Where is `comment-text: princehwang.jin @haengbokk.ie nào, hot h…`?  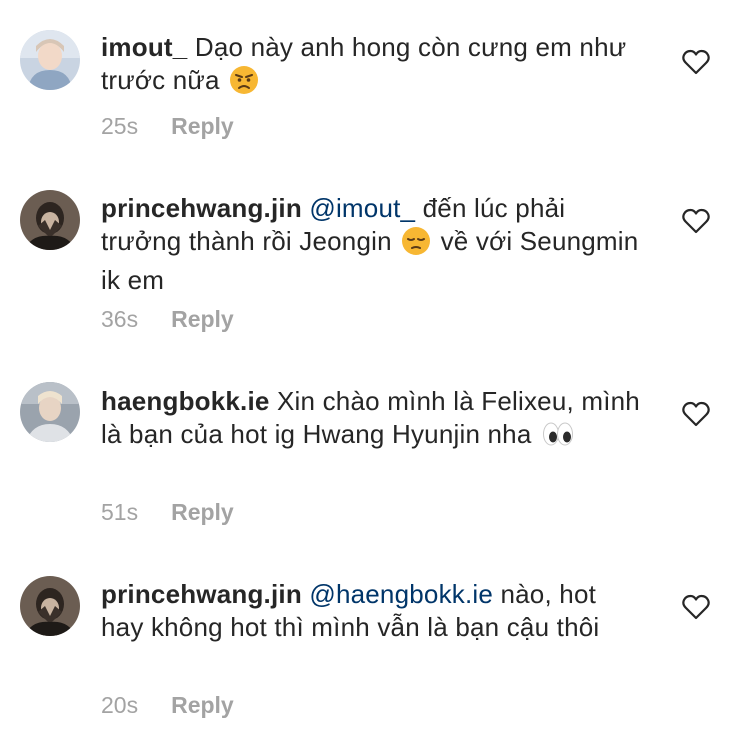 comment-text: princehwang.jin @haengbokk.ie nào, hot h… is located at coordinates (371, 611).